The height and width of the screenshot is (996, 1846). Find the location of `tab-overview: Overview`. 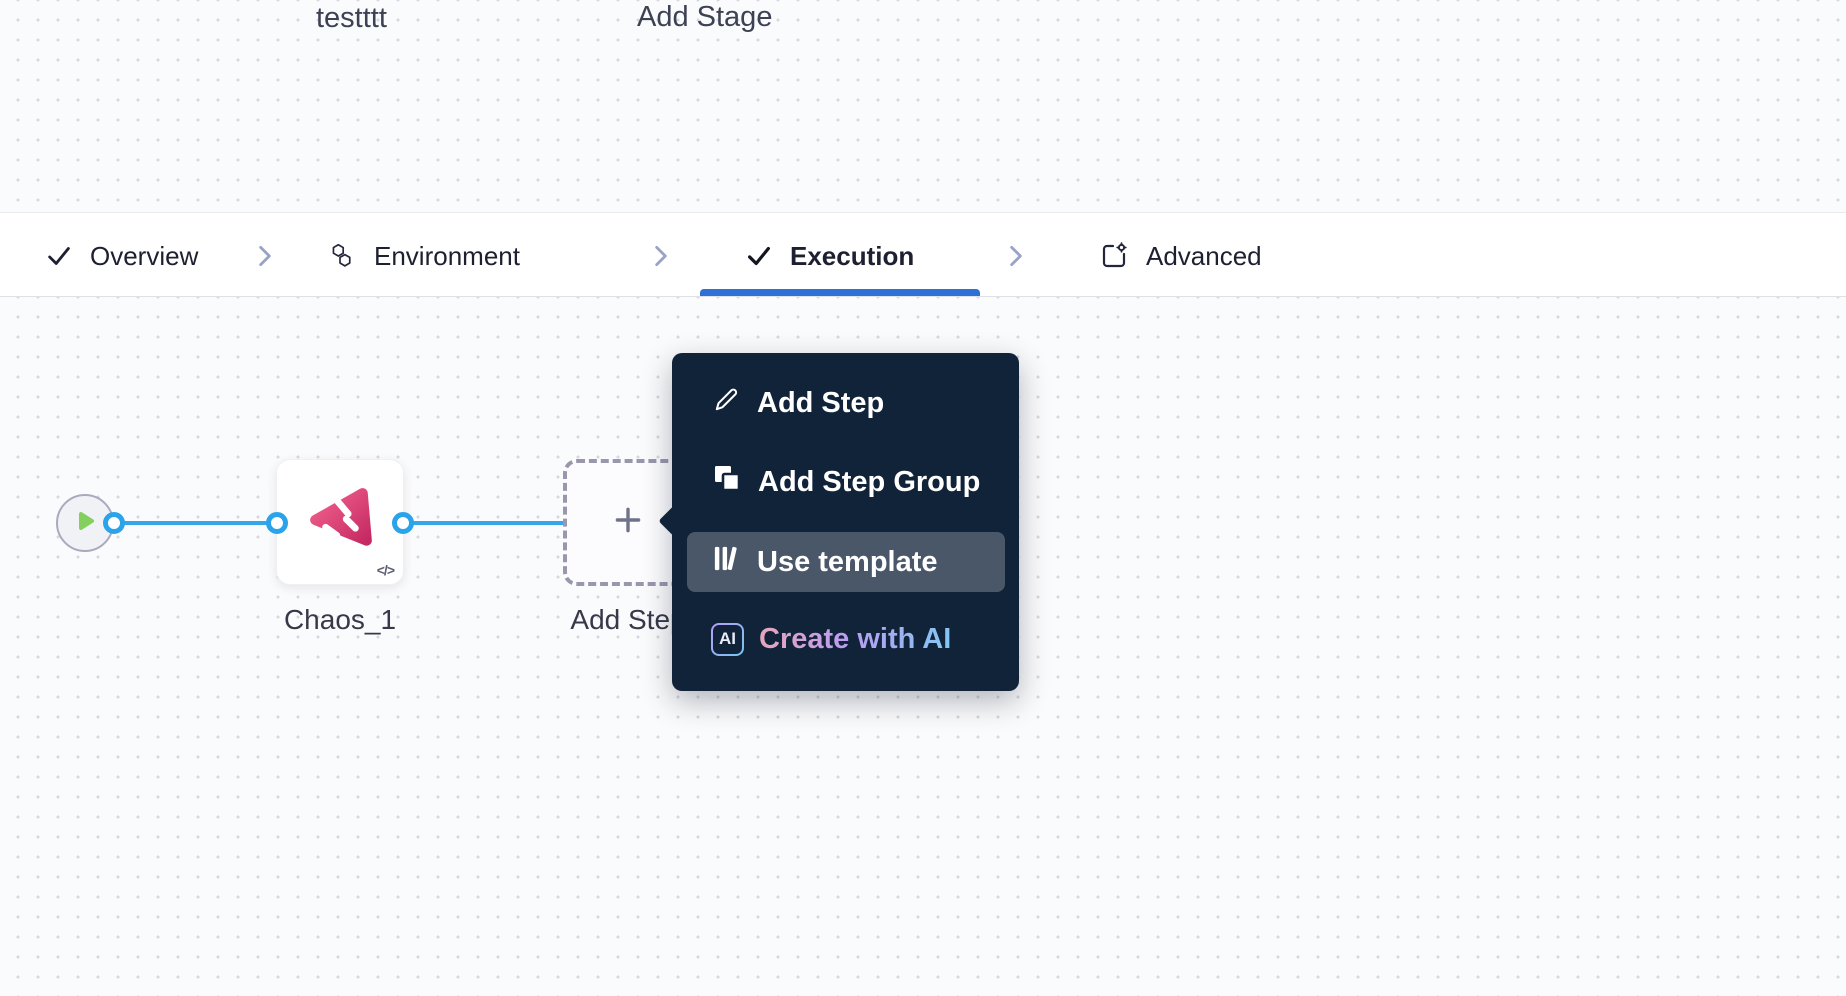

tab-overview: Overview is located at coordinates (121, 256).